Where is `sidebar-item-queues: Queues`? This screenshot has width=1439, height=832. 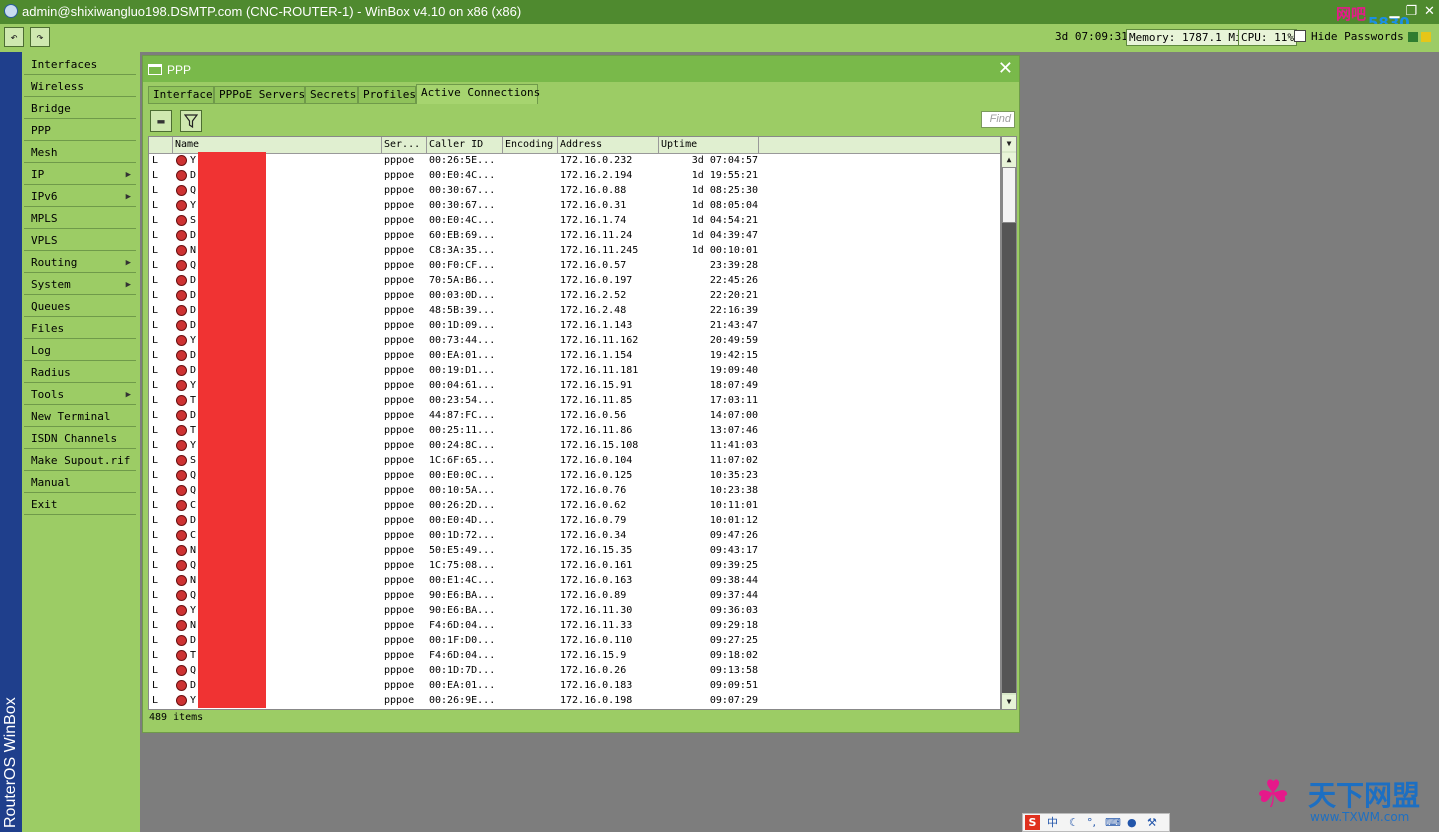 sidebar-item-queues: Queues is located at coordinates (80, 307).